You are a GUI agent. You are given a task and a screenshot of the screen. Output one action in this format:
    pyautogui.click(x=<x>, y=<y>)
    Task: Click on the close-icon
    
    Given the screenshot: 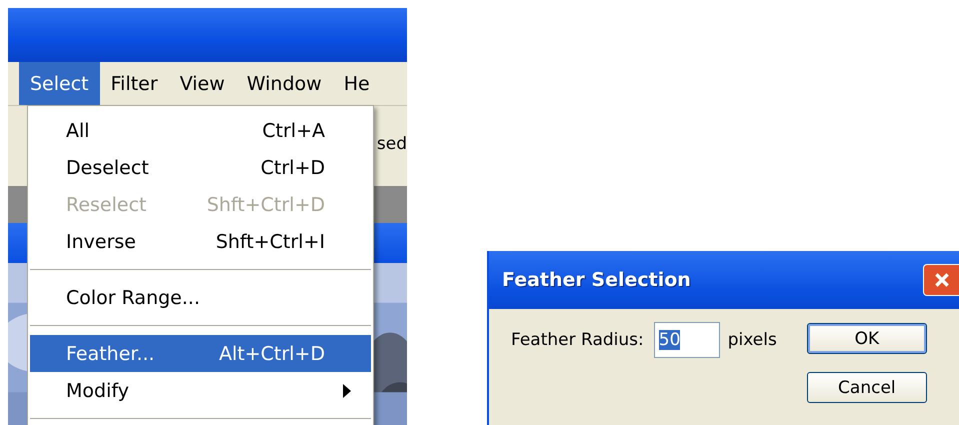 What is the action you would take?
    pyautogui.click(x=941, y=280)
    